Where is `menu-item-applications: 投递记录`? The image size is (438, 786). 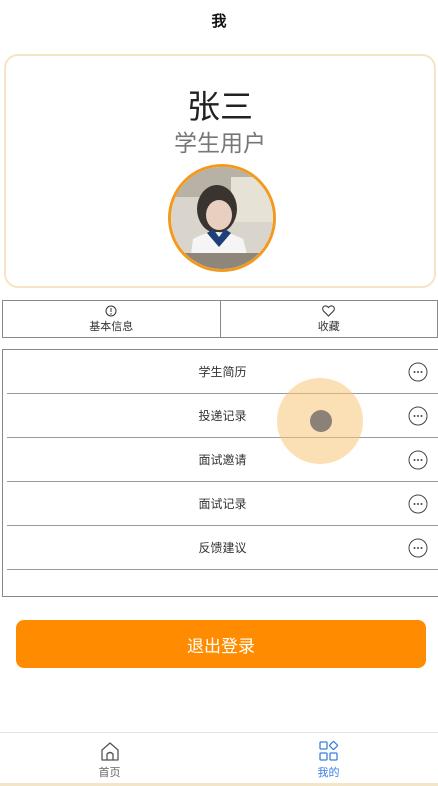
menu-item-applications: 投递记录 is located at coordinates (222, 416).